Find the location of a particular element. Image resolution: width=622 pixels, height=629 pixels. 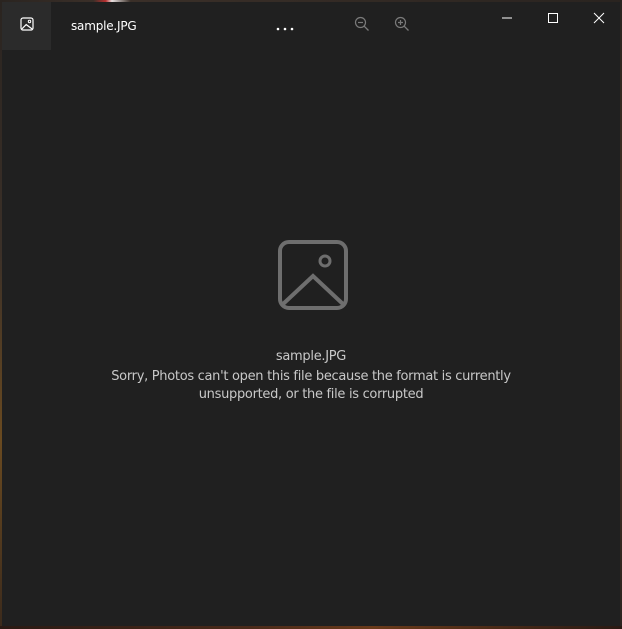

app-icon-button is located at coordinates (26, 26).